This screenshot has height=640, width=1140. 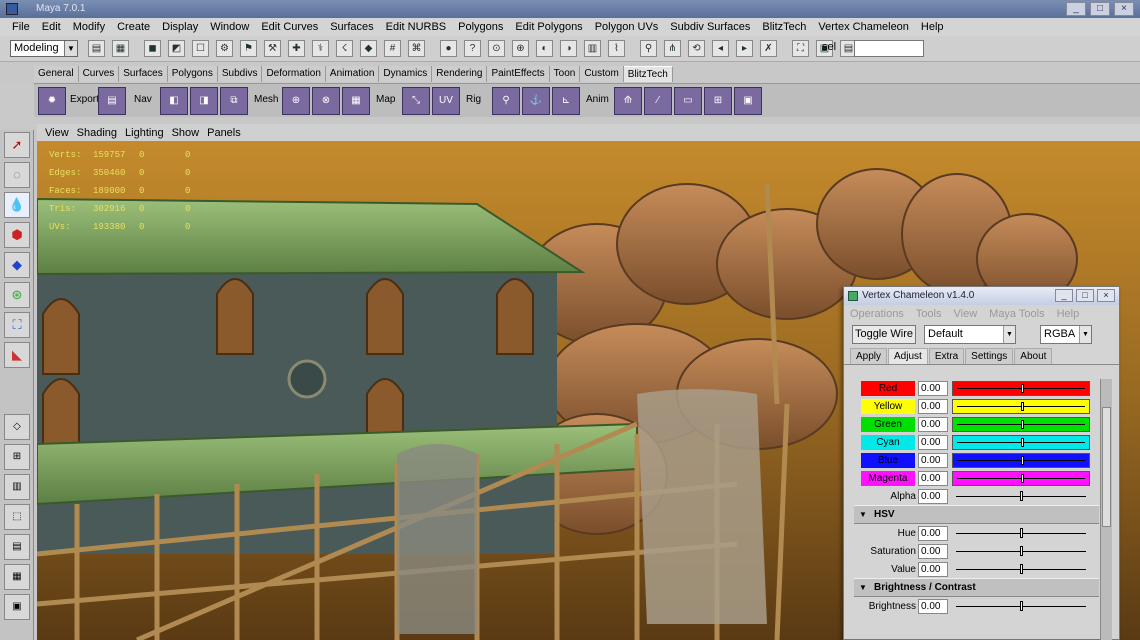 I want to click on status-tool-icon-13: #, so click(x=392, y=48).